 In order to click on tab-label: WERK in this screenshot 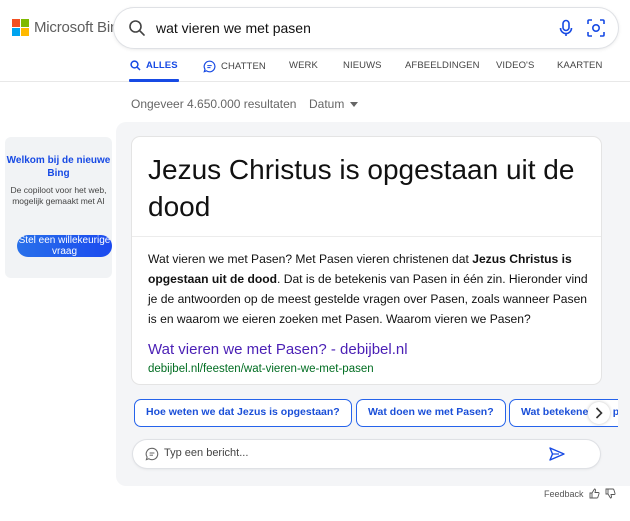, I will do `click(303, 65)`.